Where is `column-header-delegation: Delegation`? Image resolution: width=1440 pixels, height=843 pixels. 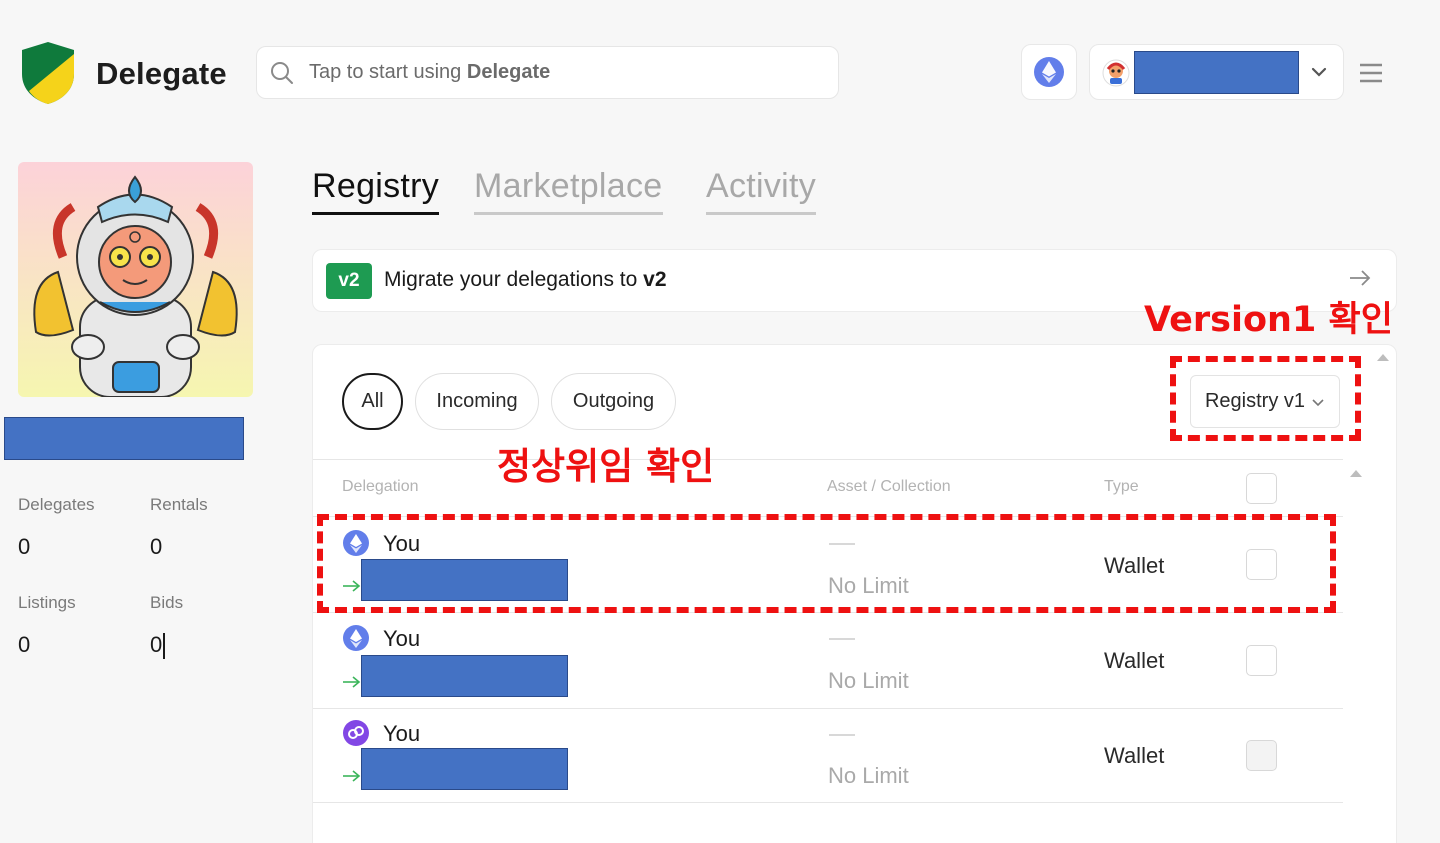
column-header-delegation: Delegation is located at coordinates (380, 486).